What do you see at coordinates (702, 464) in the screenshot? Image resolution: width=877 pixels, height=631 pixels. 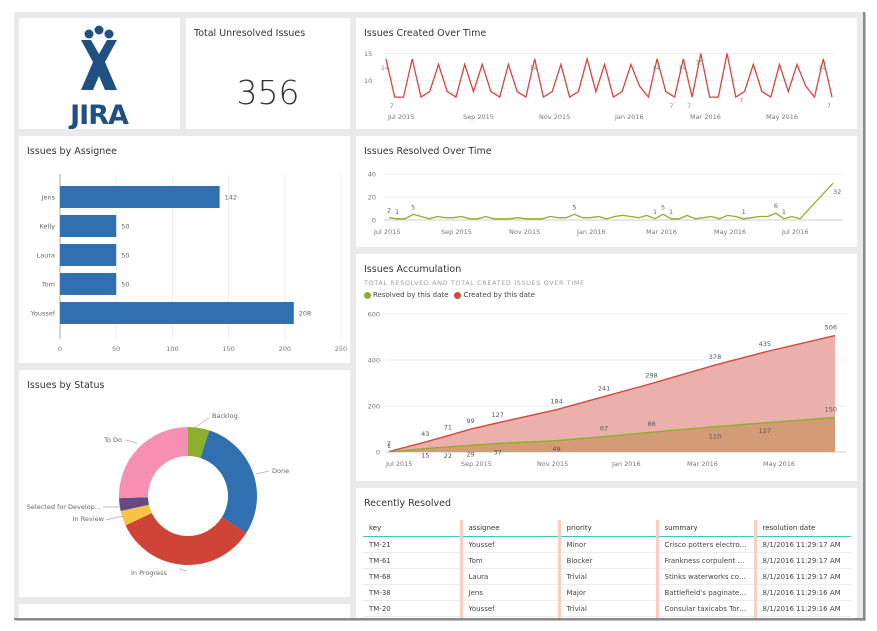 I see `x-tick-label: Mar 2016` at bounding box center [702, 464].